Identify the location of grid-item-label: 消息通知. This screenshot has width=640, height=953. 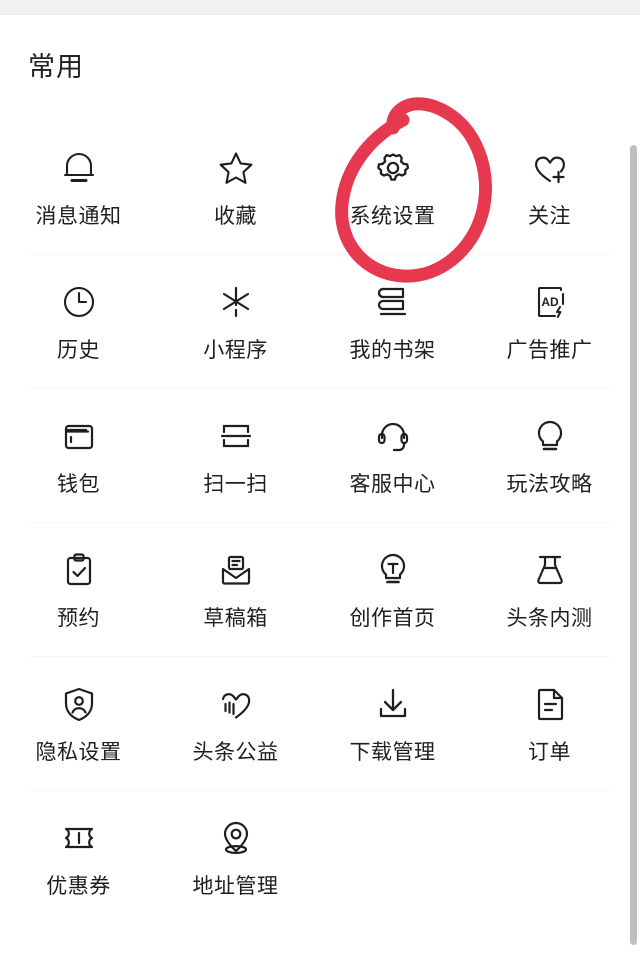
(78, 216).